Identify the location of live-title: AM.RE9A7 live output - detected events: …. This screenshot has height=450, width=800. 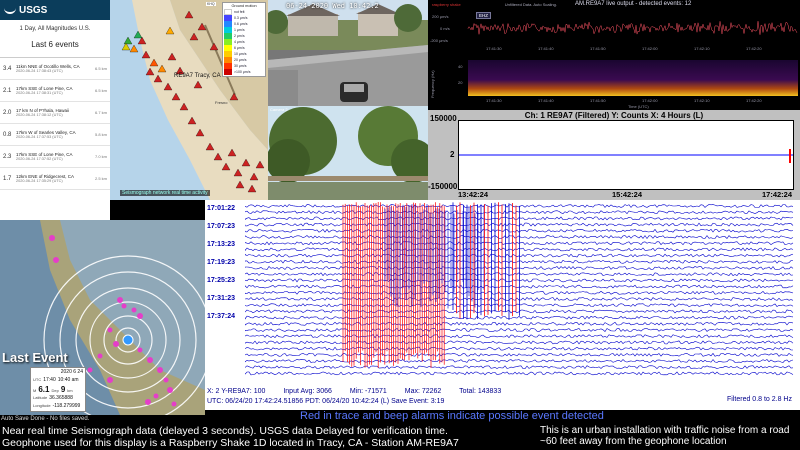
(633, 4).